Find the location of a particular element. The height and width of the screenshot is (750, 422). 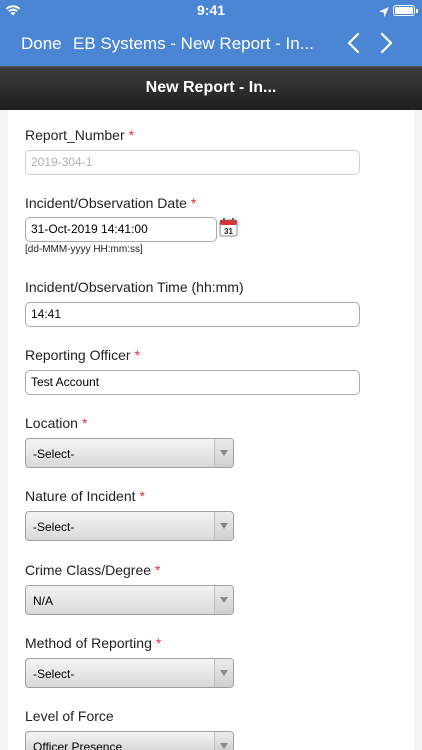

incident-date-field: Incident/Observation Date * is located at coordinates (110, 203).